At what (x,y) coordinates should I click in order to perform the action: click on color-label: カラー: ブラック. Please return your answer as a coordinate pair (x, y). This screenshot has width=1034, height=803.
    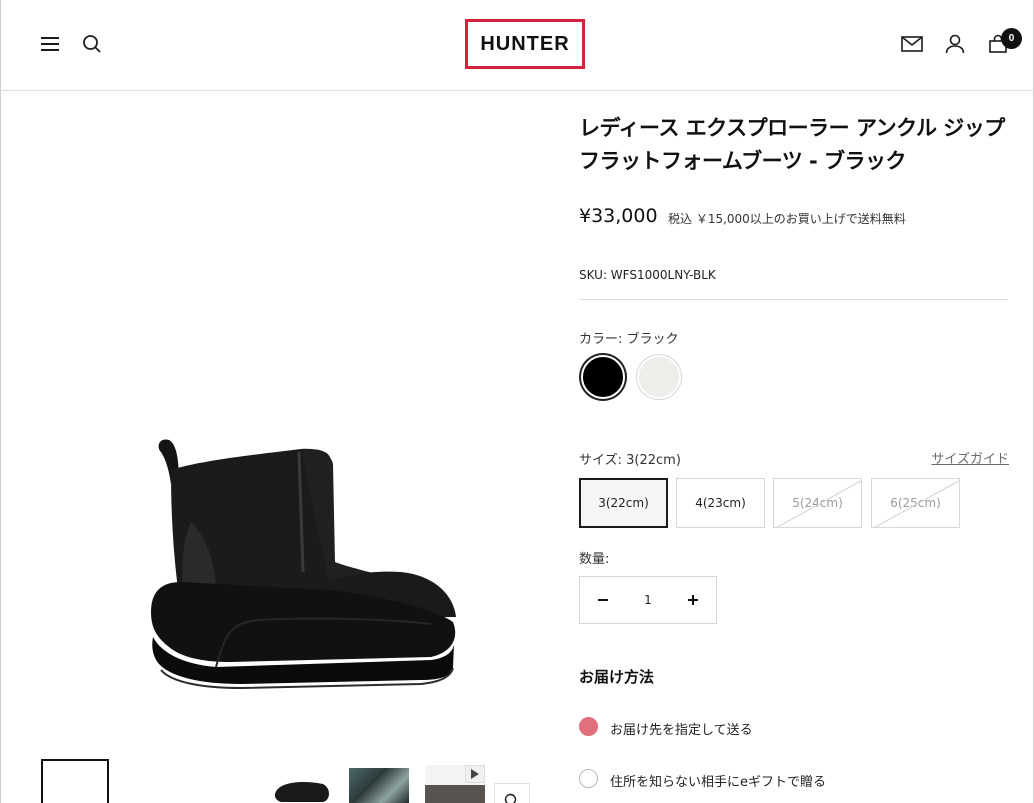
    Looking at the image, I should click on (629, 339).